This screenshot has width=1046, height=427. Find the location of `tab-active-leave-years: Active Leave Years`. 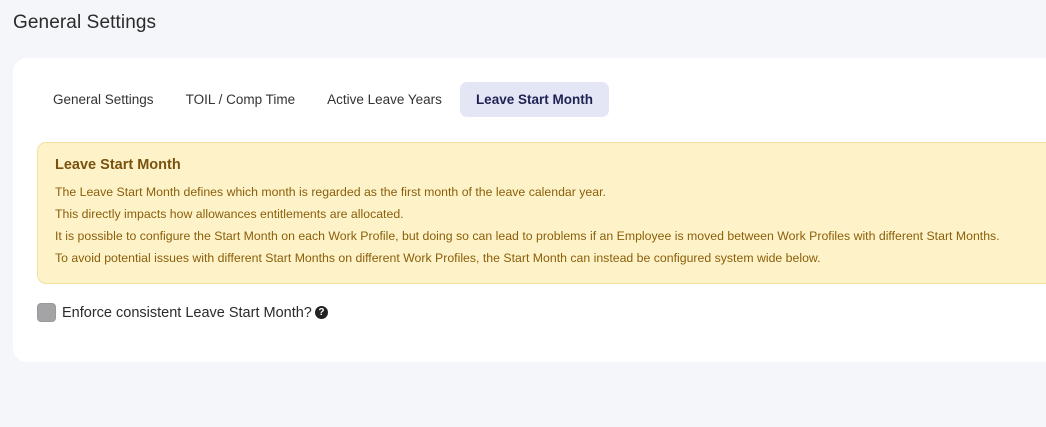

tab-active-leave-years: Active Leave Years is located at coordinates (384, 99).